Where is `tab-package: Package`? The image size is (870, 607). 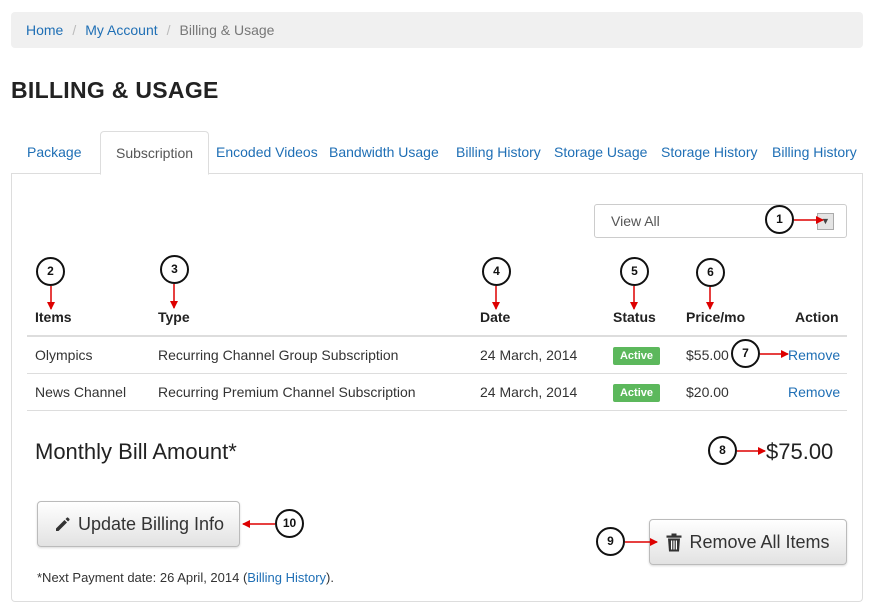
tab-package: Package is located at coordinates (54, 152).